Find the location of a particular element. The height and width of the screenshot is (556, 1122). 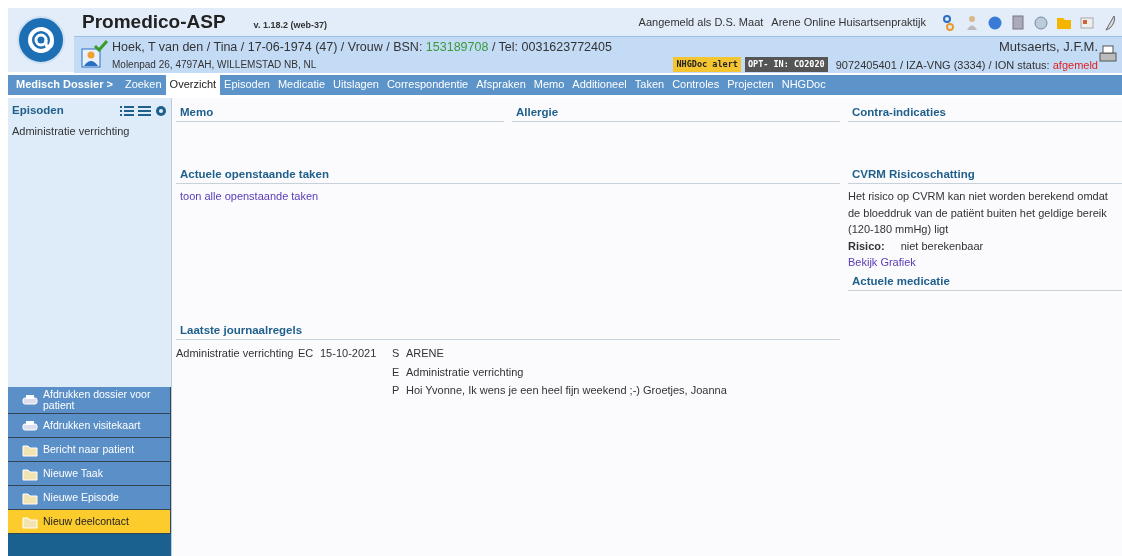

network-icon is located at coordinates (949, 22).